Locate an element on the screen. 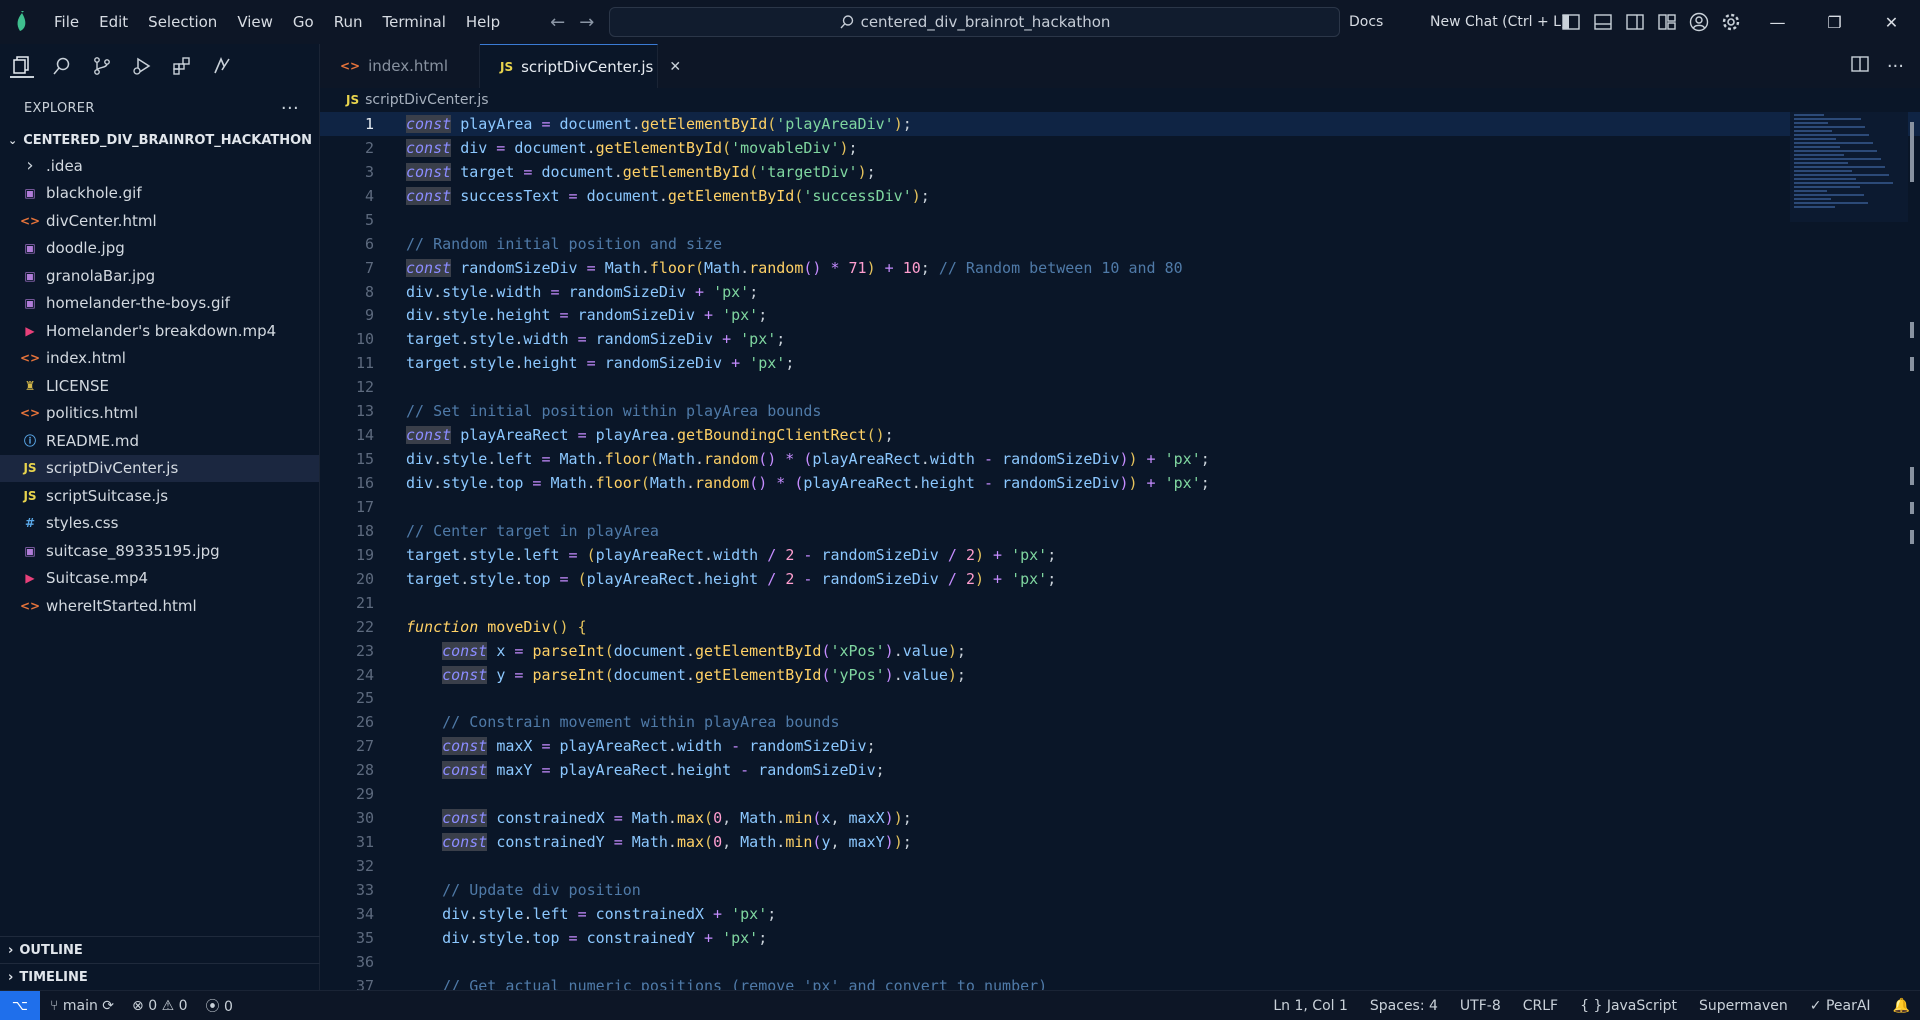 The width and height of the screenshot is (1920, 1020). notifications-icon: 🔔 is located at coordinates (1901, 1006).